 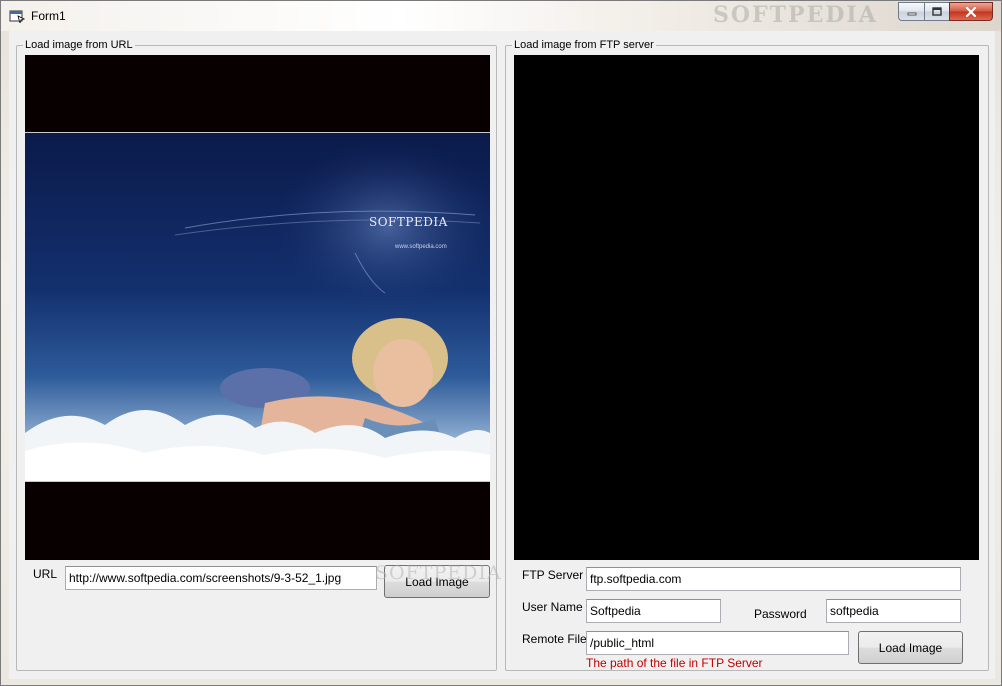 What do you see at coordinates (795, 15) in the screenshot?
I see `title-watermark: SOFTPEDIA` at bounding box center [795, 15].